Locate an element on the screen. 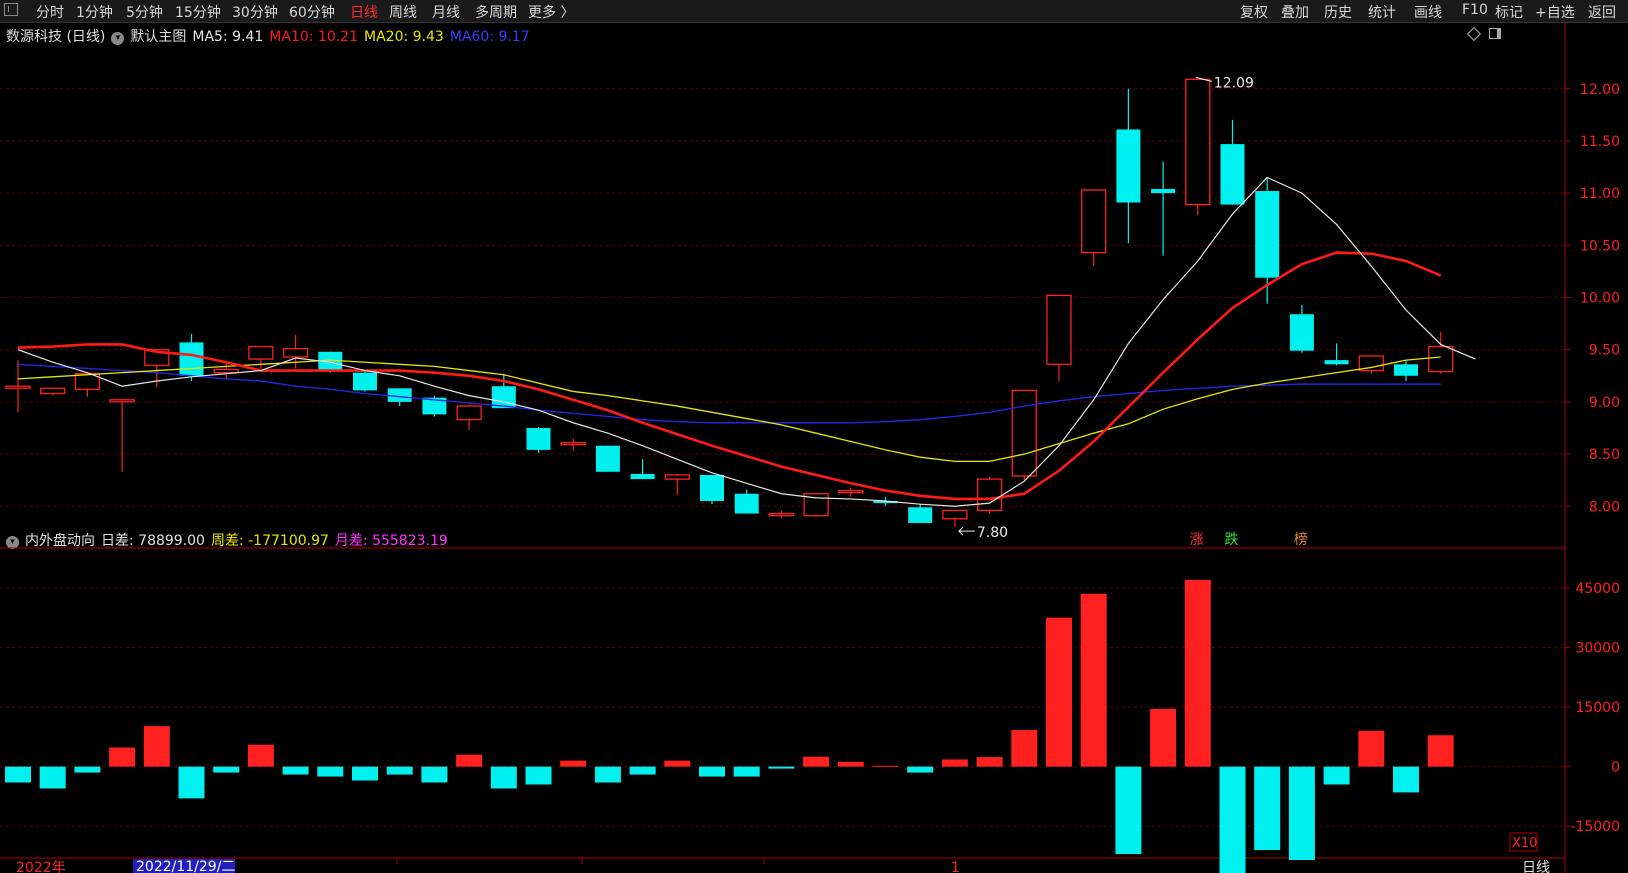 The image size is (1628, 873). price-tick-label: 9.00 is located at coordinates (1604, 403).